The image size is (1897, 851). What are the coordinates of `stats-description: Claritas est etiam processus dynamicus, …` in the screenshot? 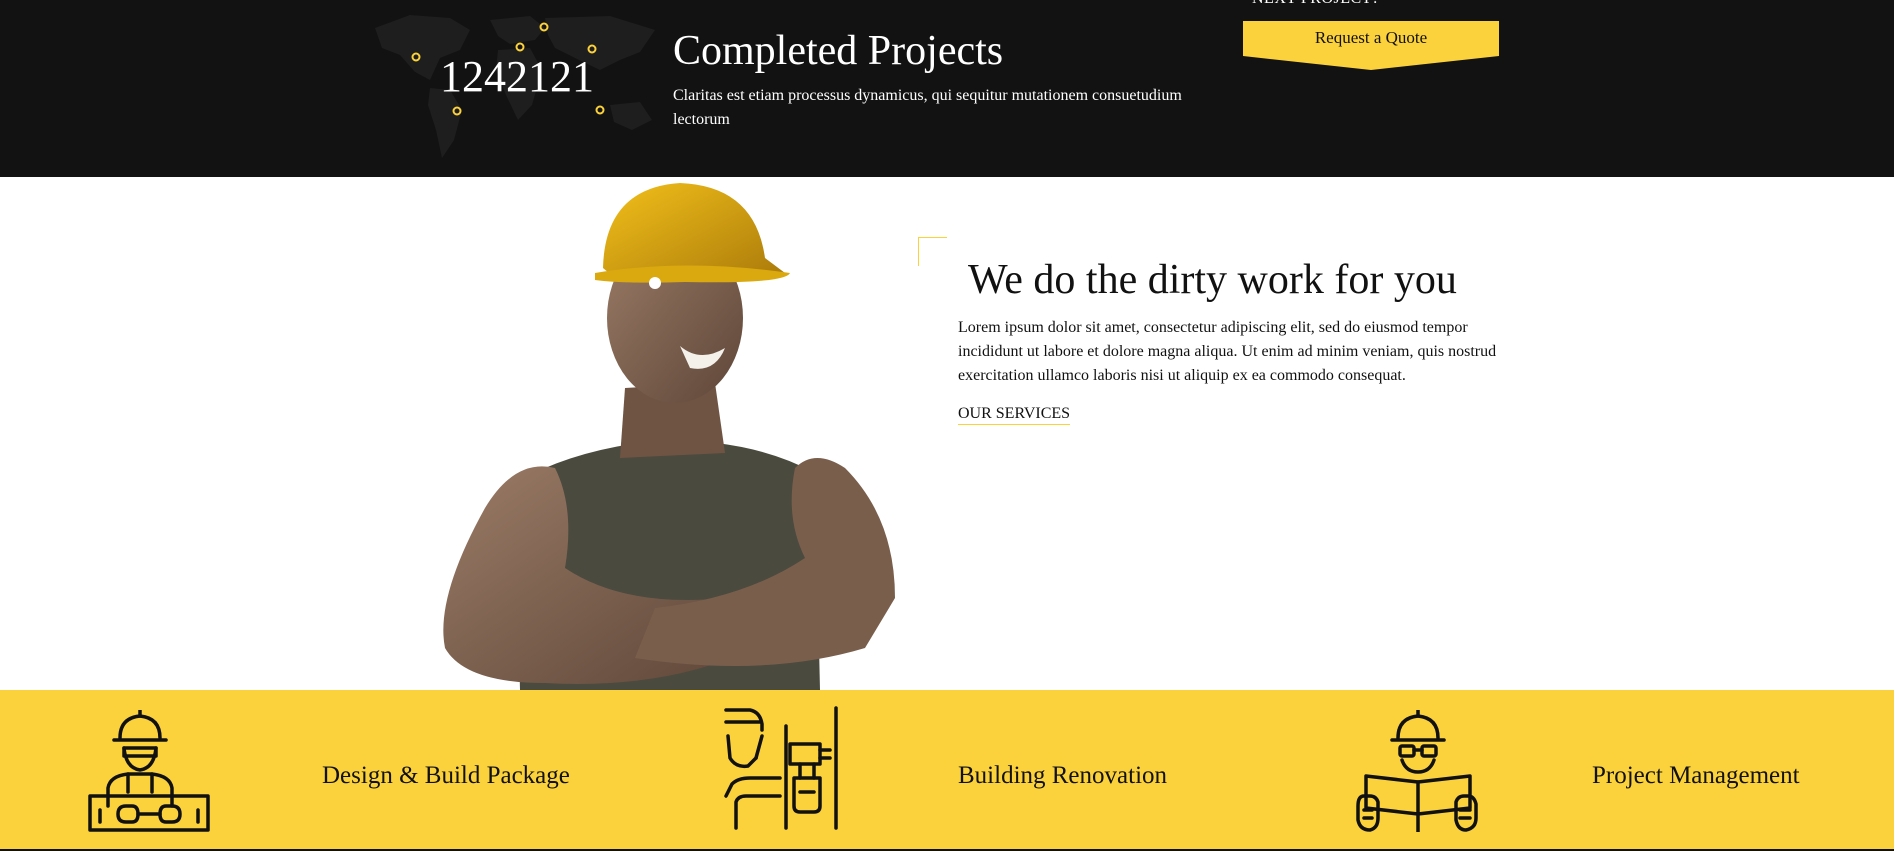 It's located at (927, 107).